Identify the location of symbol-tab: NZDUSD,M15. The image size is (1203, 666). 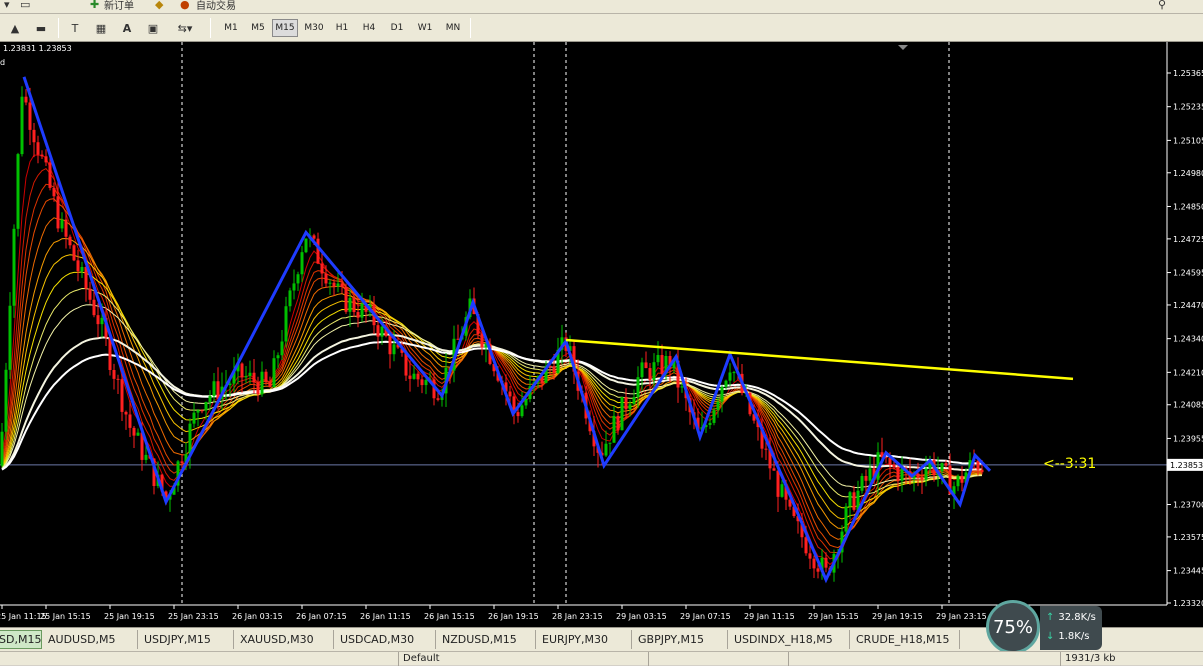
(486, 639).